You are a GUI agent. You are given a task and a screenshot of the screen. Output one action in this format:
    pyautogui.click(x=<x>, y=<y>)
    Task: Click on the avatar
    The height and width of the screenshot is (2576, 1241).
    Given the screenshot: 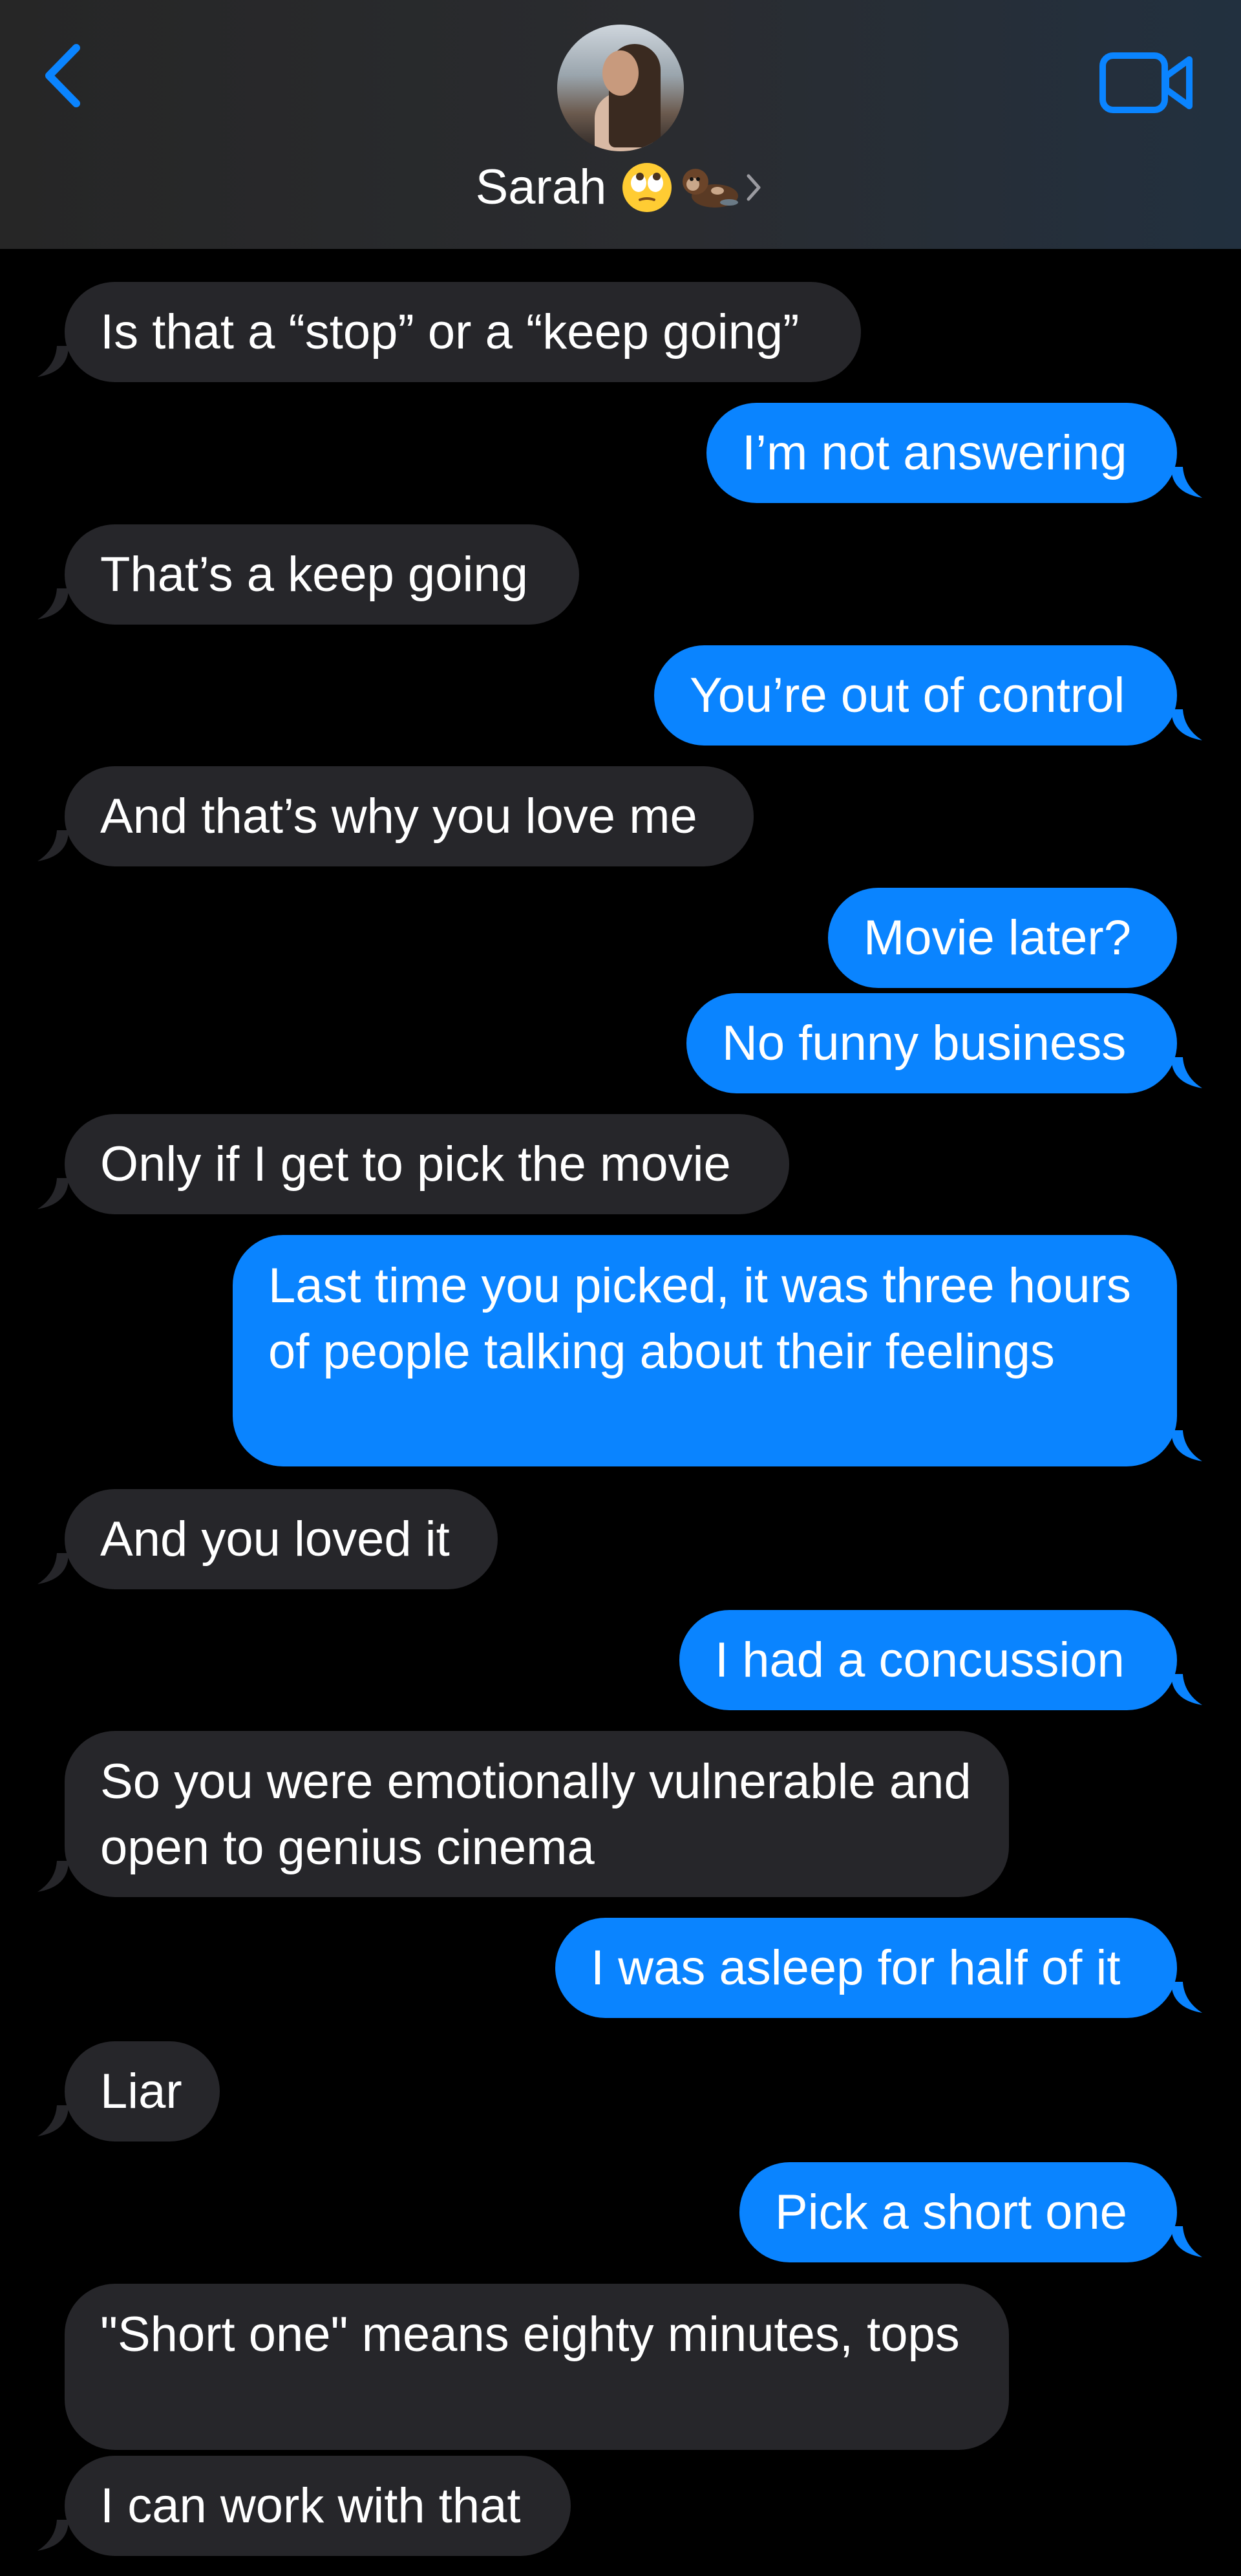 What is the action you would take?
    pyautogui.click(x=620, y=88)
    